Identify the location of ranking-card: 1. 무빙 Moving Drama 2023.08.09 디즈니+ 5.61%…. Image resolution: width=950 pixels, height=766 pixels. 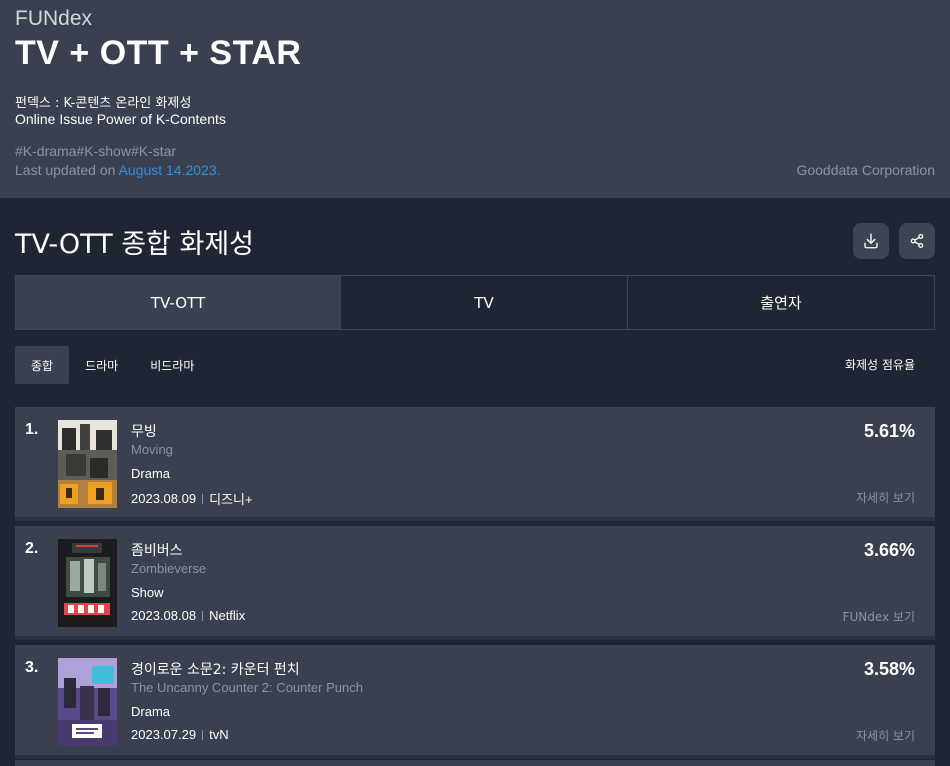
(475, 464).